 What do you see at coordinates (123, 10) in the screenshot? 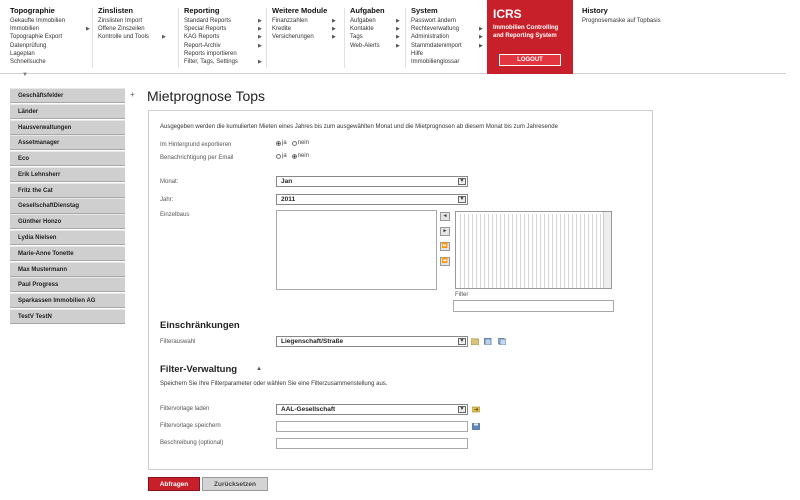
I see `nav-head-zinslisten: Zinslisten` at bounding box center [123, 10].